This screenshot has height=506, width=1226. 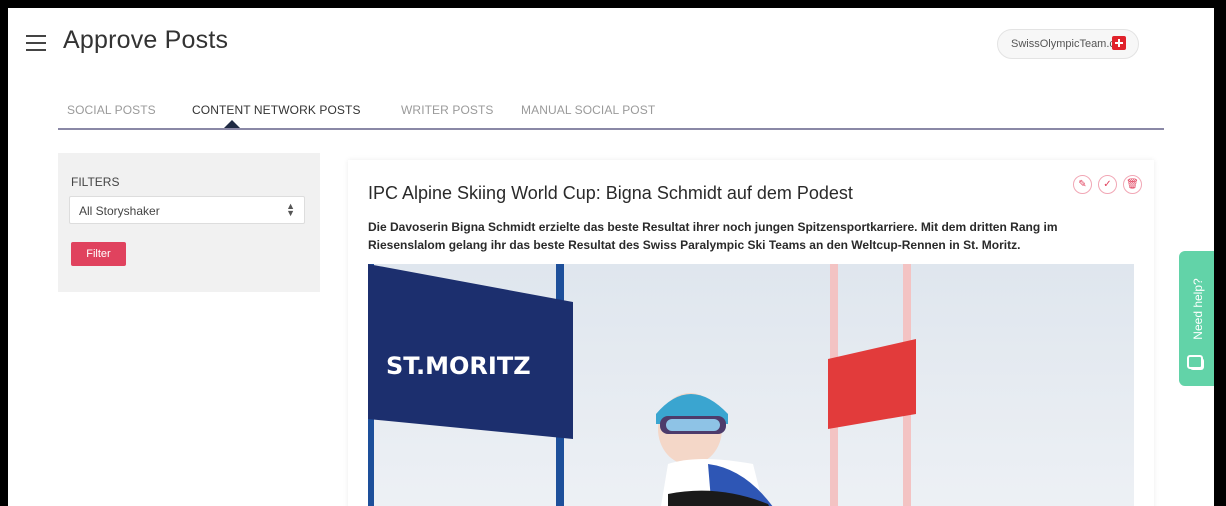 What do you see at coordinates (187, 210) in the screenshot?
I see `storyshaker-select: All Storyshaker ▲ ▼` at bounding box center [187, 210].